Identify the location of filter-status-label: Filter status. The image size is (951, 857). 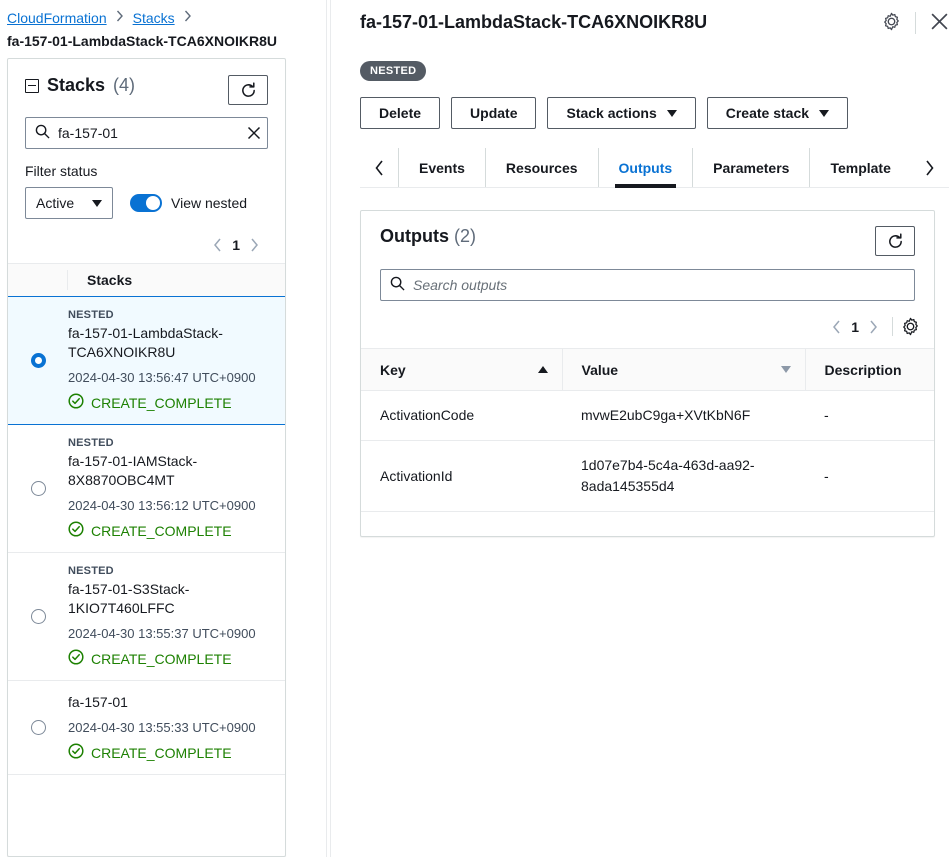
(61, 171).